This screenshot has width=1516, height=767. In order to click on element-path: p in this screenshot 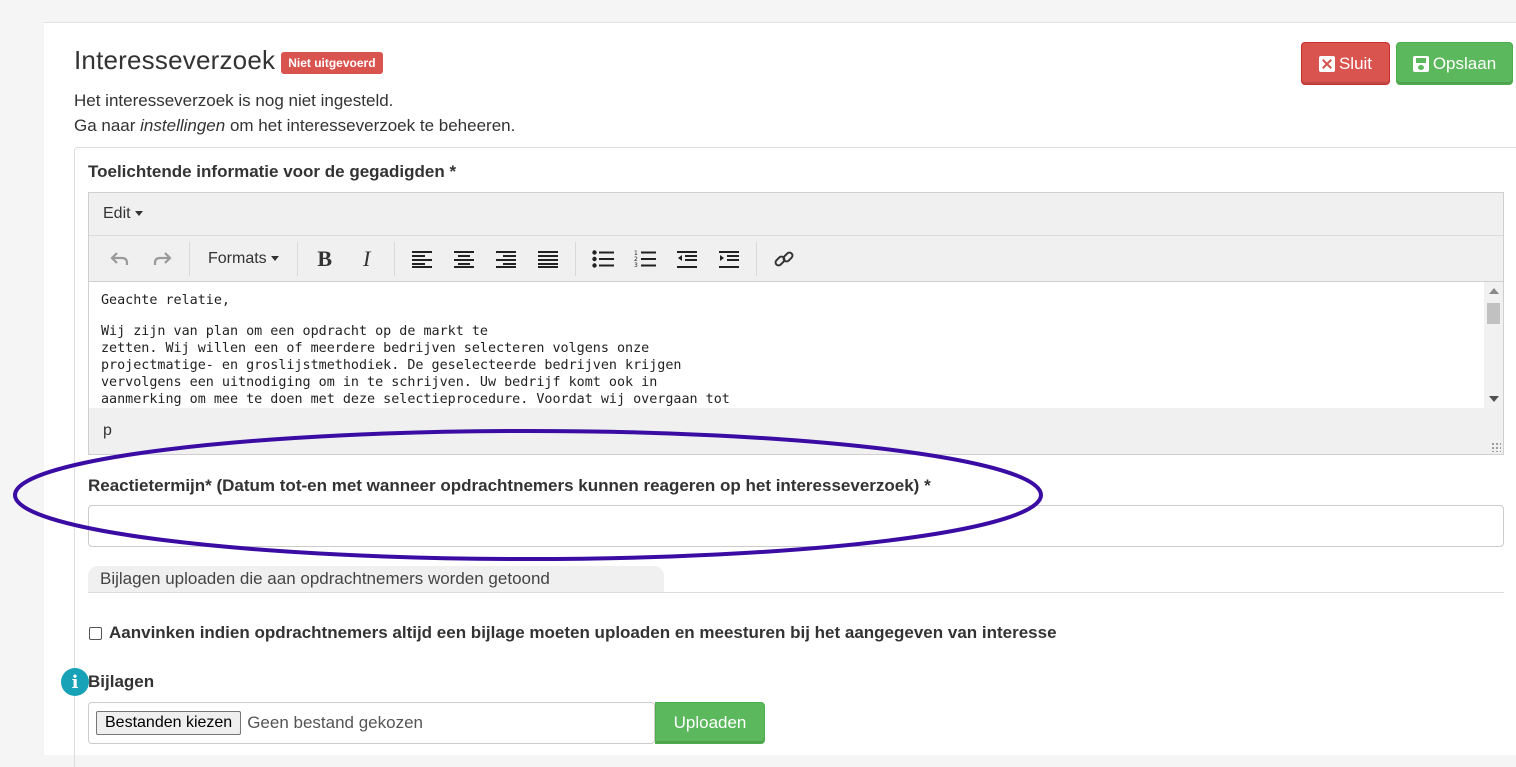, I will do `click(107, 431)`.